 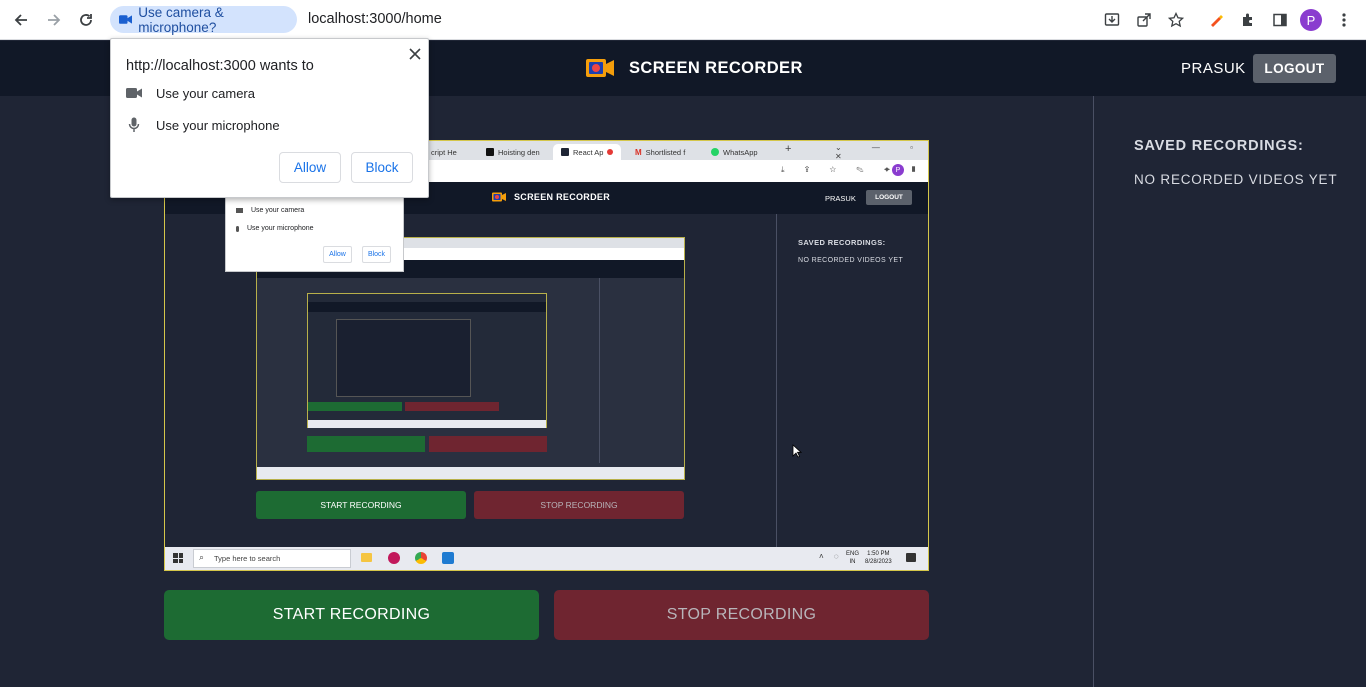 I want to click on whatsapp-icon, so click(x=715, y=152).